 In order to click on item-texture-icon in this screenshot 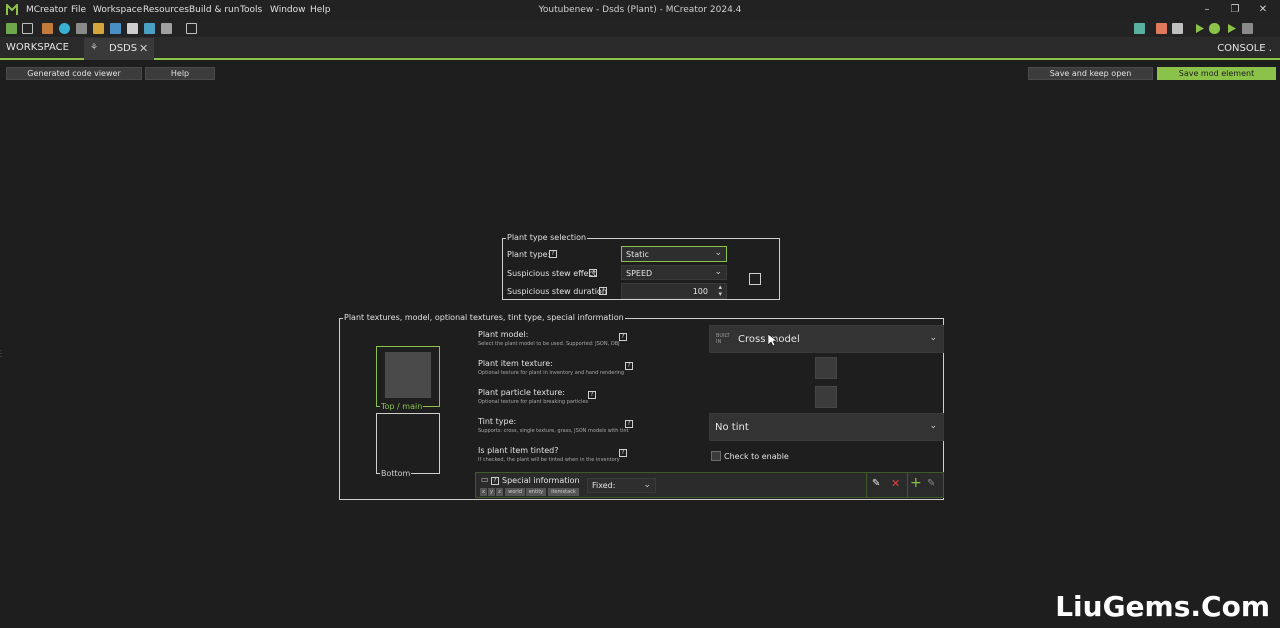, I will do `click(64, 28)`.